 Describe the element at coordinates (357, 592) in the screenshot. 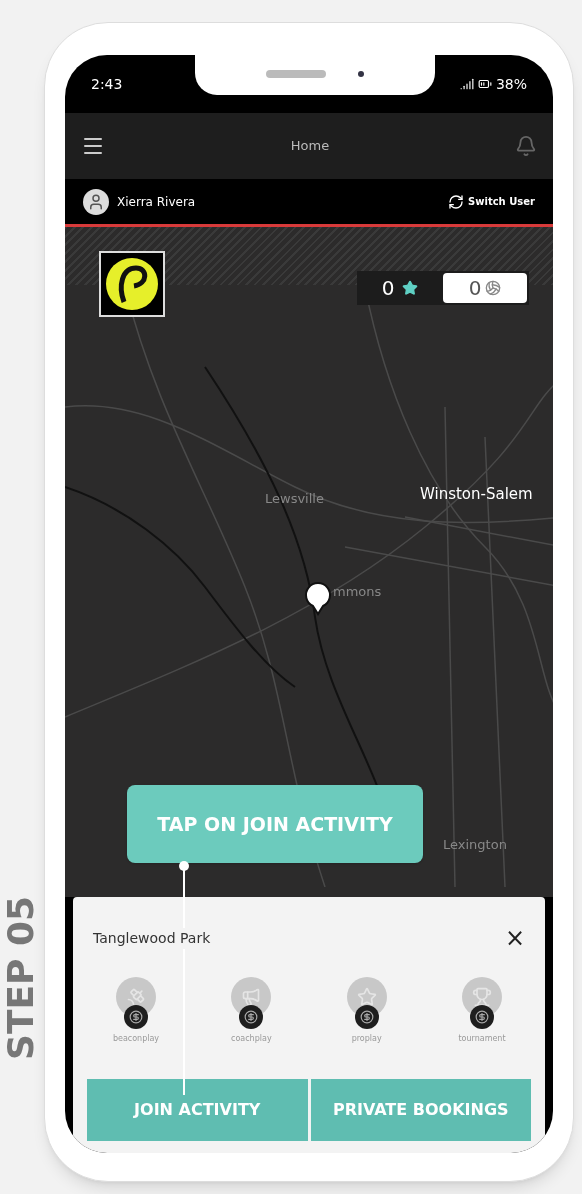

I see `map-place-label: mmons` at that location.